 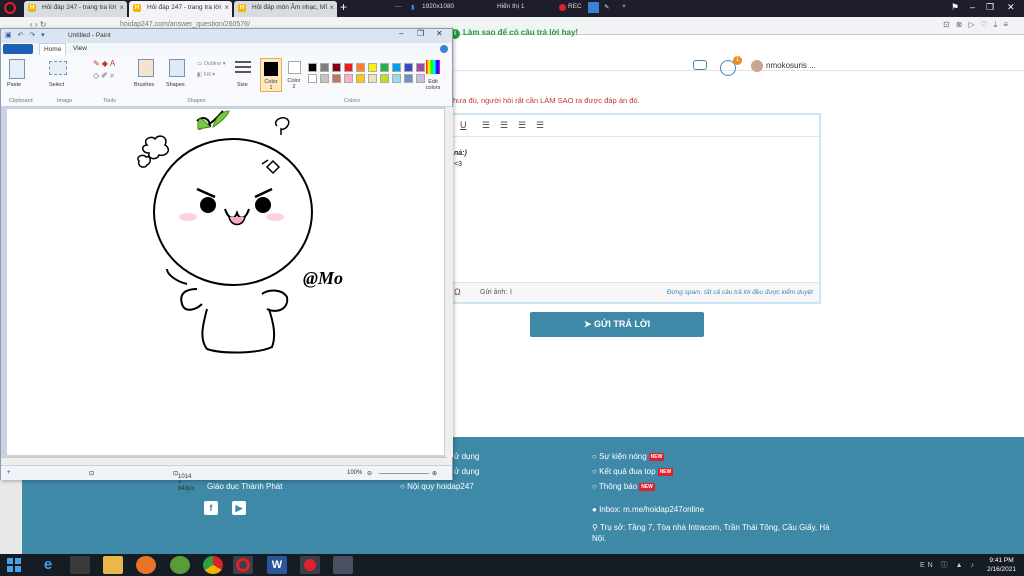 I want to click on browser-tab-3: H Hỏi đáp môn Âm nhạc, Mĩ ×, so click(x=285, y=9).